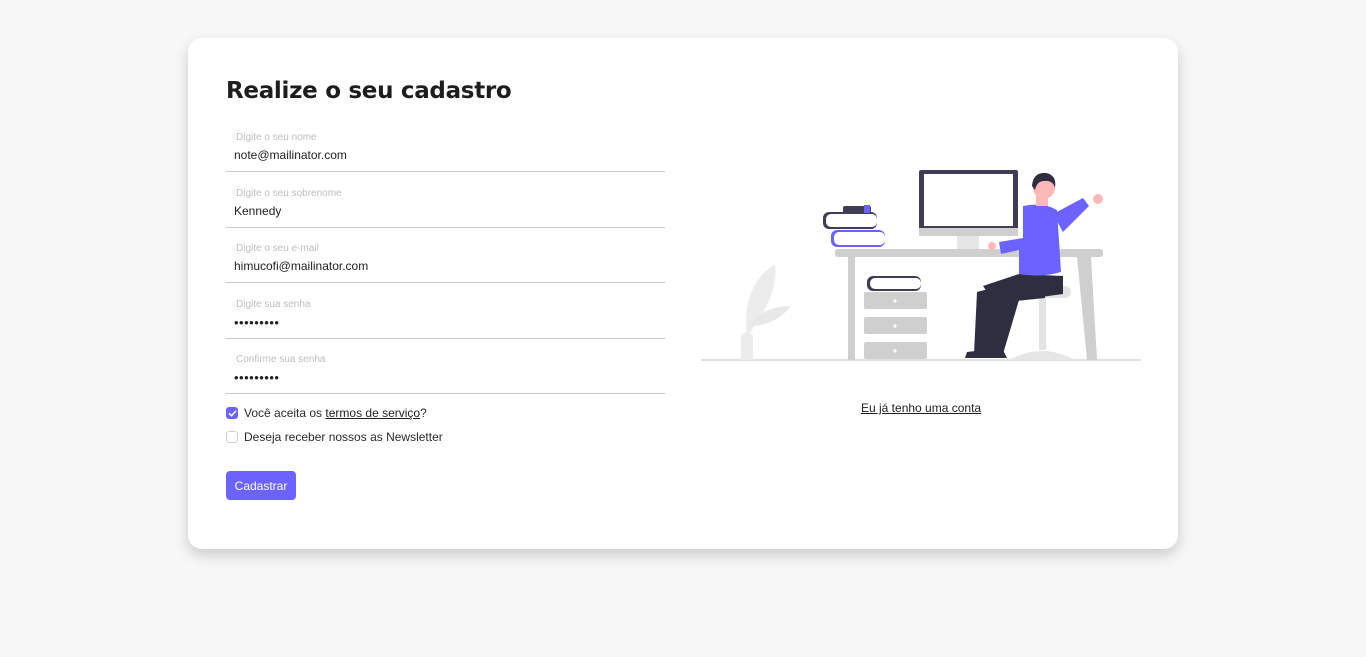 This screenshot has width=1366, height=657. Describe the element at coordinates (277, 248) in the screenshot. I see `email-field-label: Digite o seu e-mail` at that location.